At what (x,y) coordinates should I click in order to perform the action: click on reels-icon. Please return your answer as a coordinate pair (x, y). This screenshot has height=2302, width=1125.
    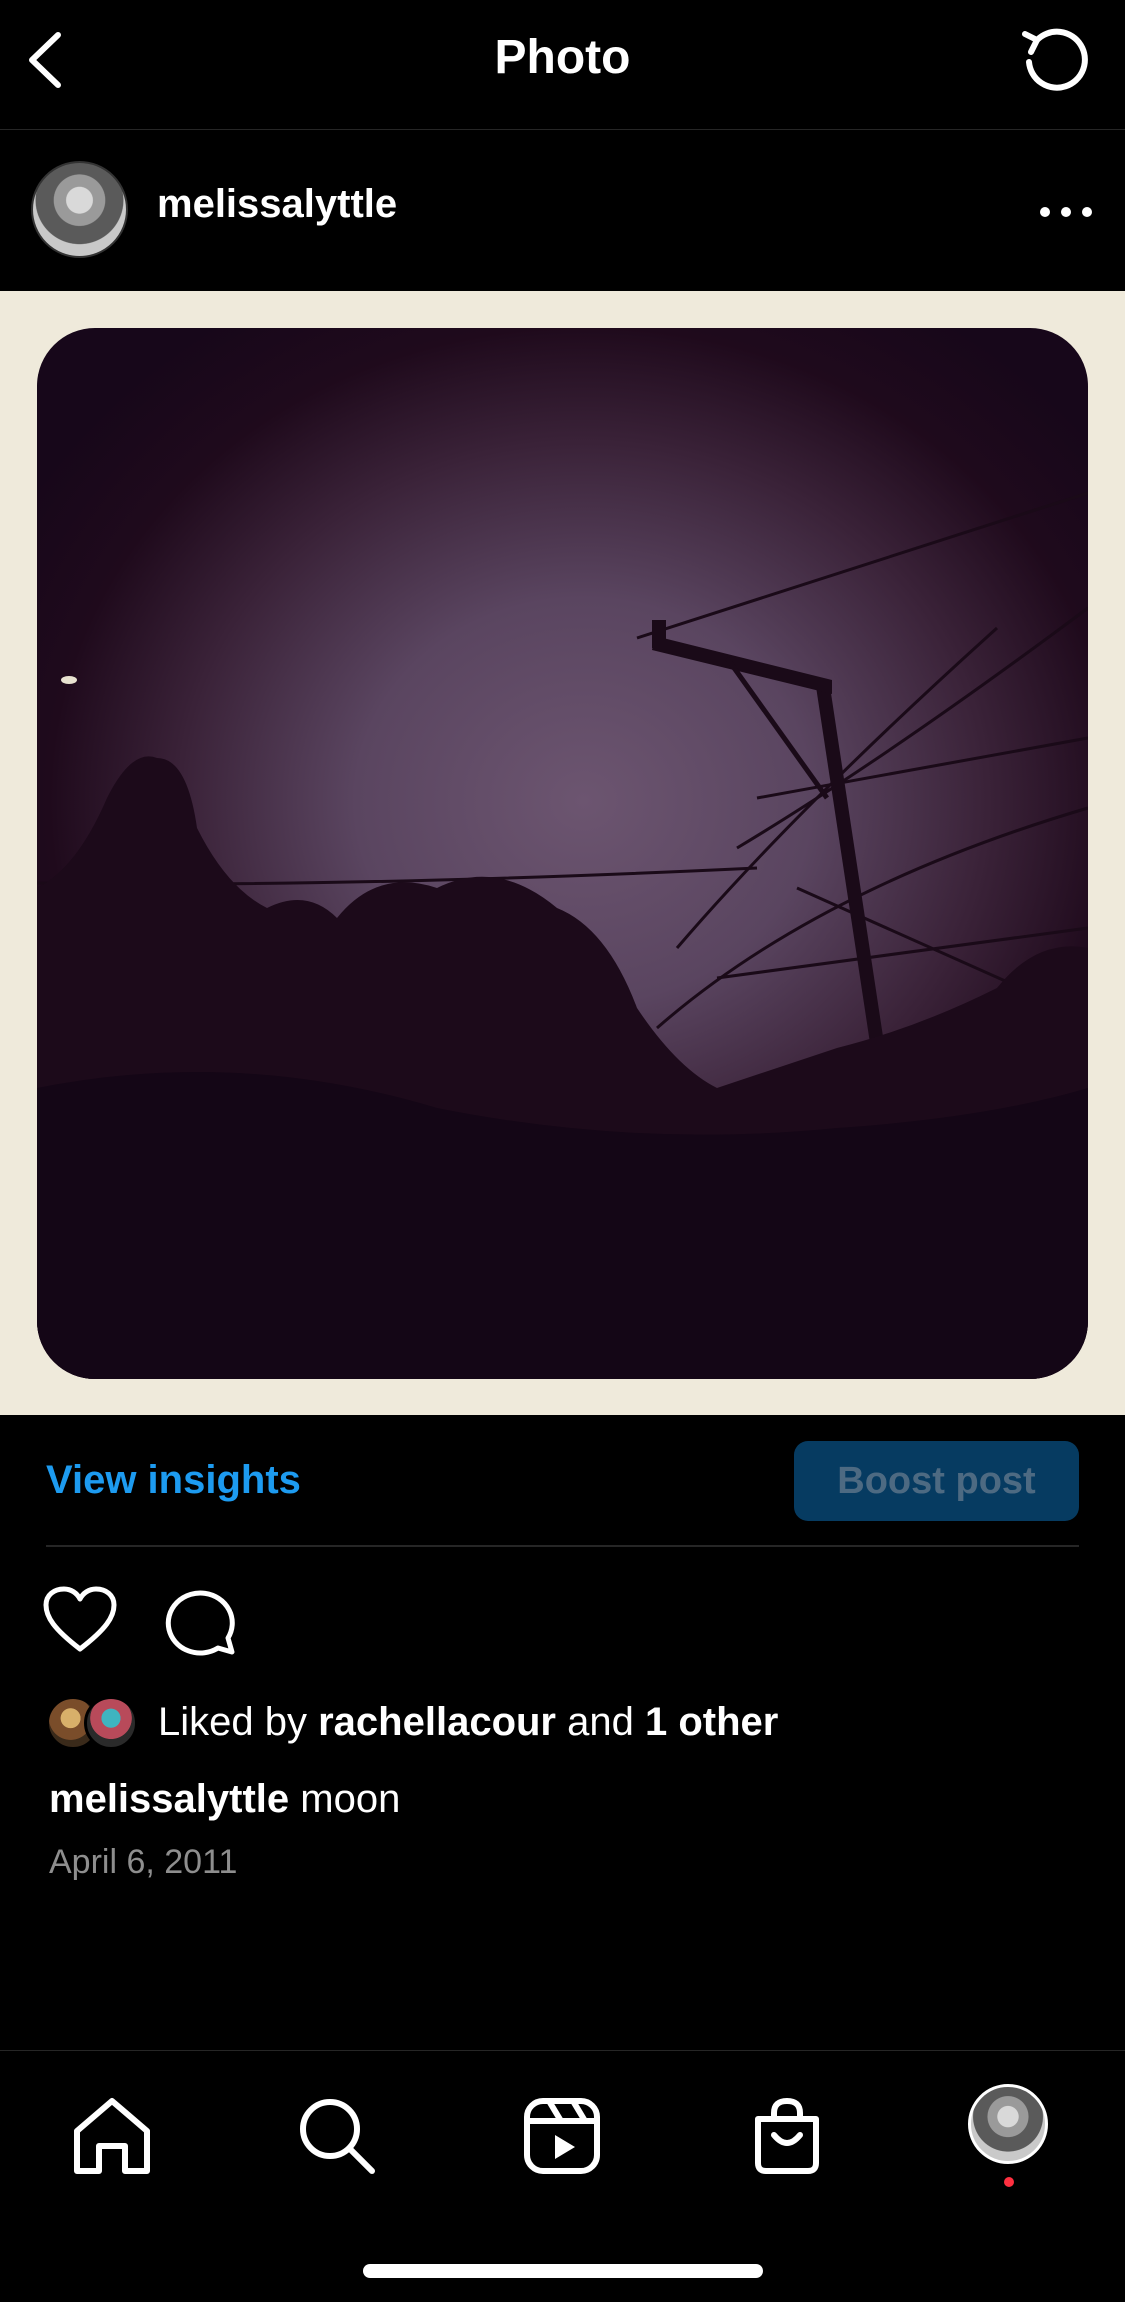
    Looking at the image, I should click on (562, 2136).